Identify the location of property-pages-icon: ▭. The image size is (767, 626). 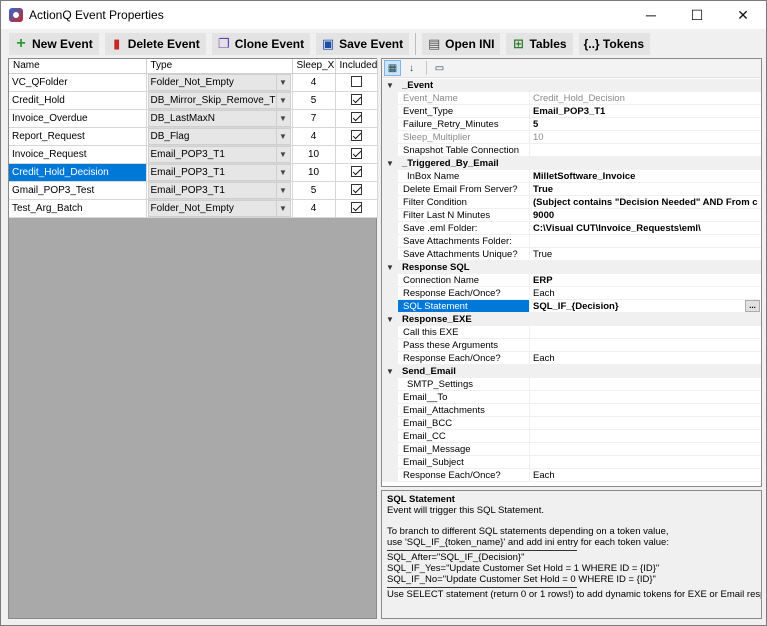
(439, 68).